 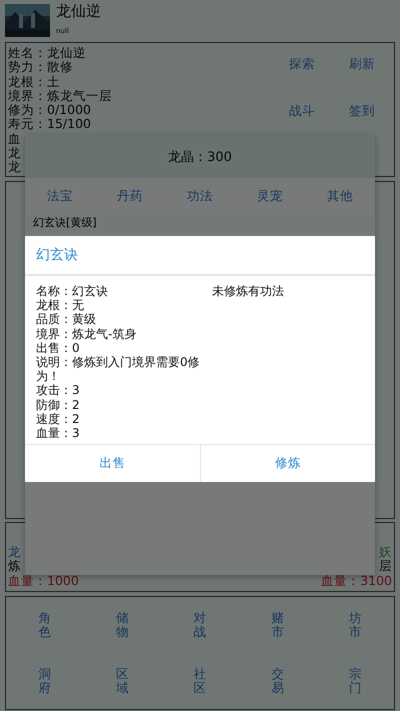 What do you see at coordinates (277, 681) in the screenshot?
I see `nav-item: 交易` at bounding box center [277, 681].